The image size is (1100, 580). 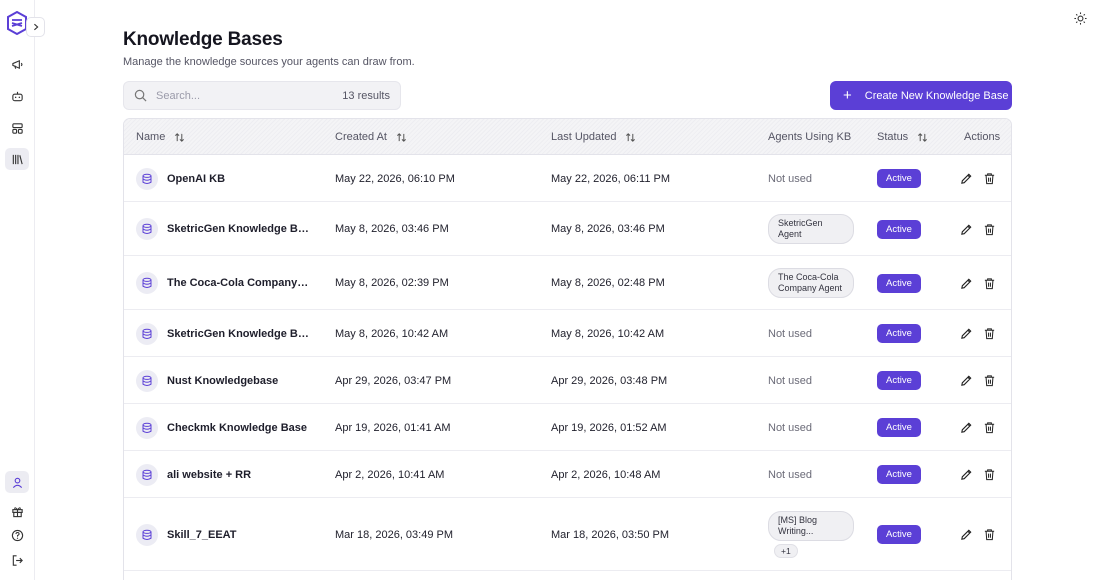 I want to click on sidebar-expand-button, so click(x=35, y=27).